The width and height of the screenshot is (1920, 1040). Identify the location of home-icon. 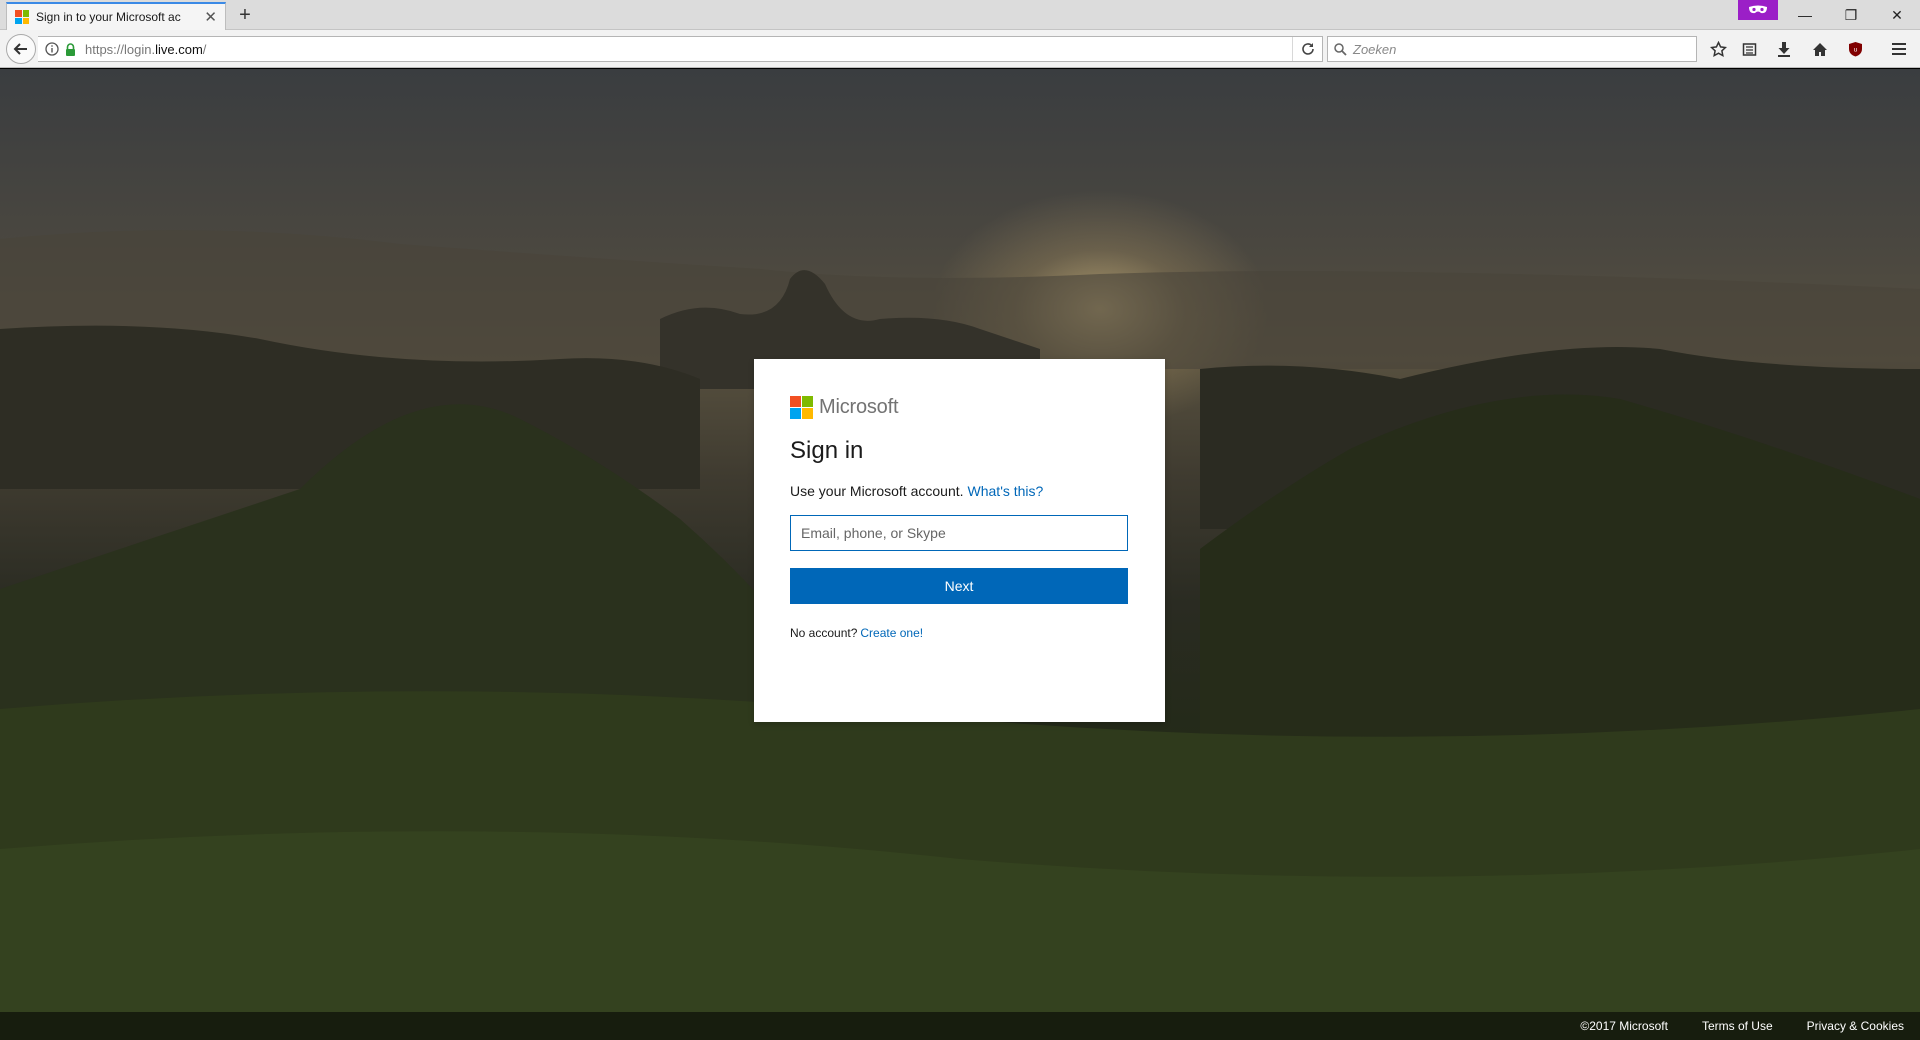
(1820, 49).